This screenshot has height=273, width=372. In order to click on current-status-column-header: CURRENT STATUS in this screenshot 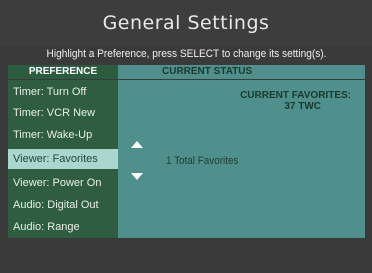, I will do `click(207, 71)`.